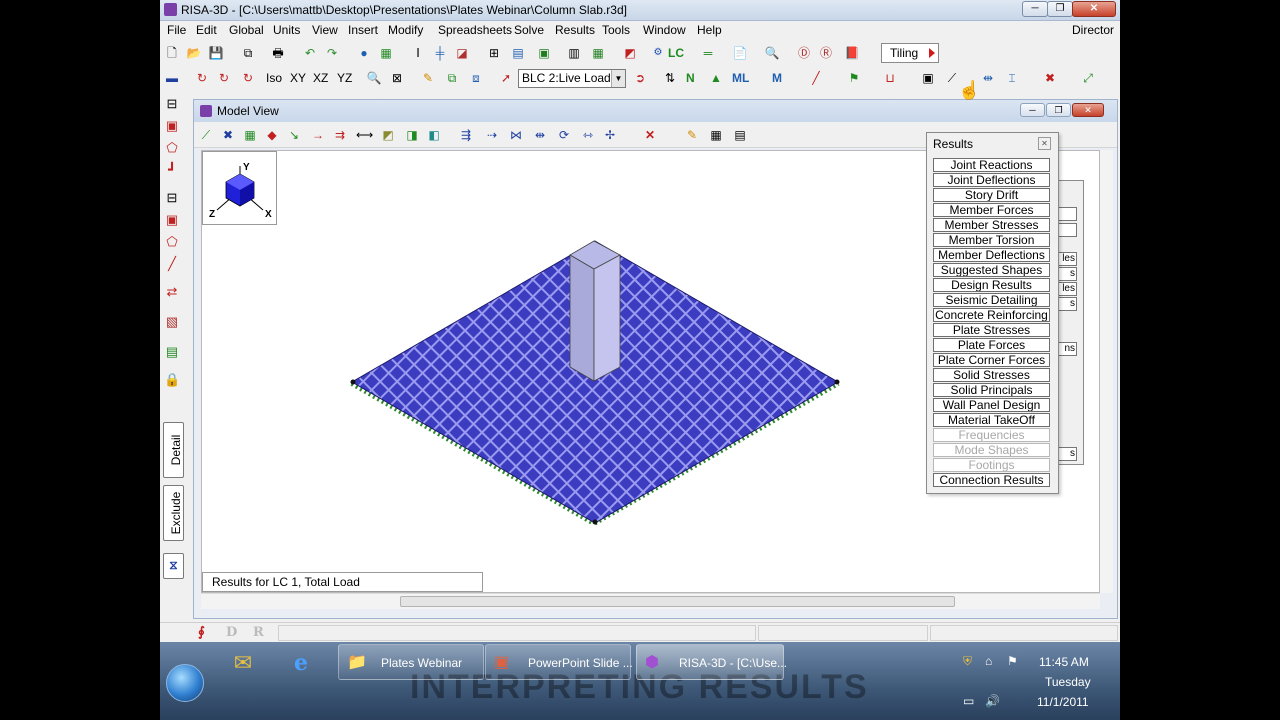  I want to click on status-d-icon: D, so click(231, 632).